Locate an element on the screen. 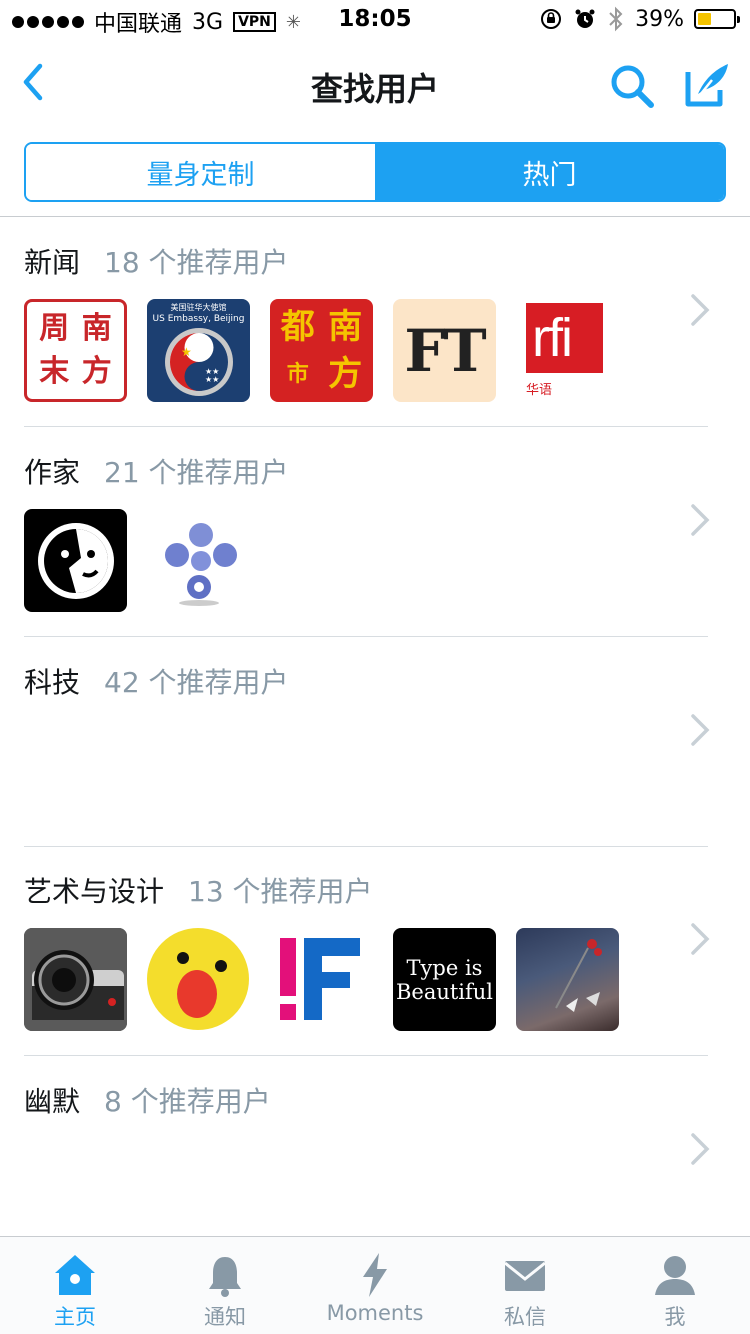 The width and height of the screenshot is (750, 1334). section-header: 幽默 8 个推荐用户 is located at coordinates (147, 1100).